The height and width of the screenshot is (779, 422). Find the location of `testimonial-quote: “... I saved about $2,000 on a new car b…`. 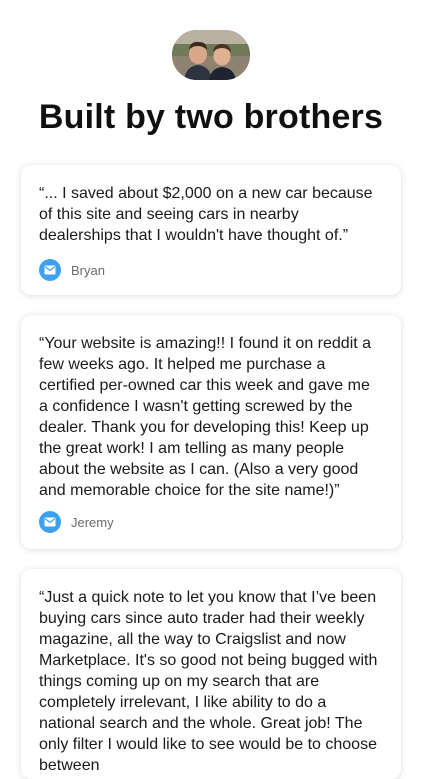

testimonial-quote: “... I saved about $2,000 on a new car b… is located at coordinates (206, 214).